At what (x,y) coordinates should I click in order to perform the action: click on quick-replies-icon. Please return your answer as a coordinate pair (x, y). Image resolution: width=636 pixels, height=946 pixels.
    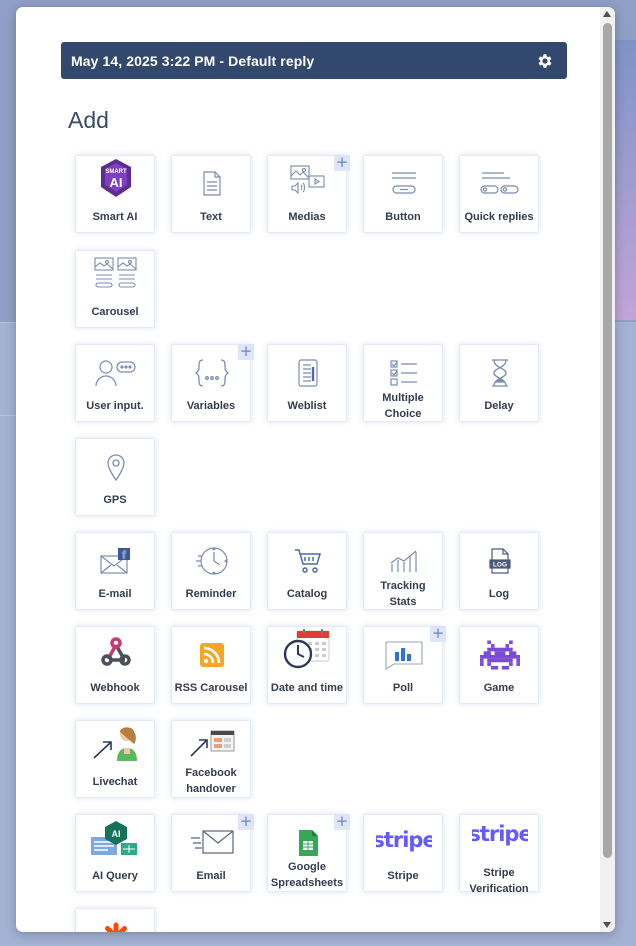
    Looking at the image, I should click on (500, 184).